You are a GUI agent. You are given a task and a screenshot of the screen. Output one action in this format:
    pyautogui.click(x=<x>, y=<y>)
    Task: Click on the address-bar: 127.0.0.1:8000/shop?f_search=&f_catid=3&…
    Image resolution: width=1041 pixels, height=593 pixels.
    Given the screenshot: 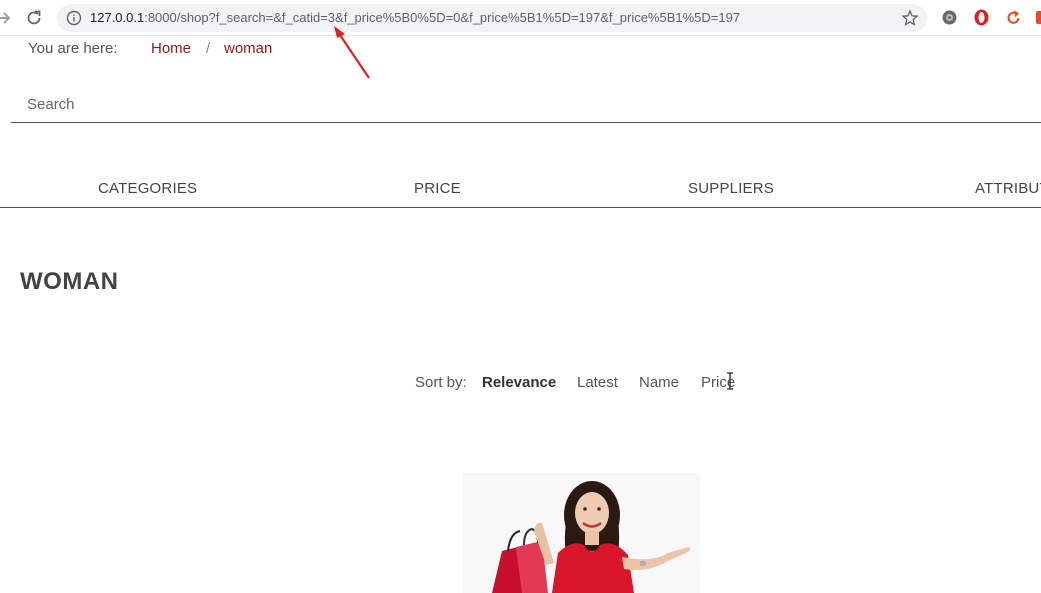 What is the action you would take?
    pyautogui.click(x=492, y=18)
    